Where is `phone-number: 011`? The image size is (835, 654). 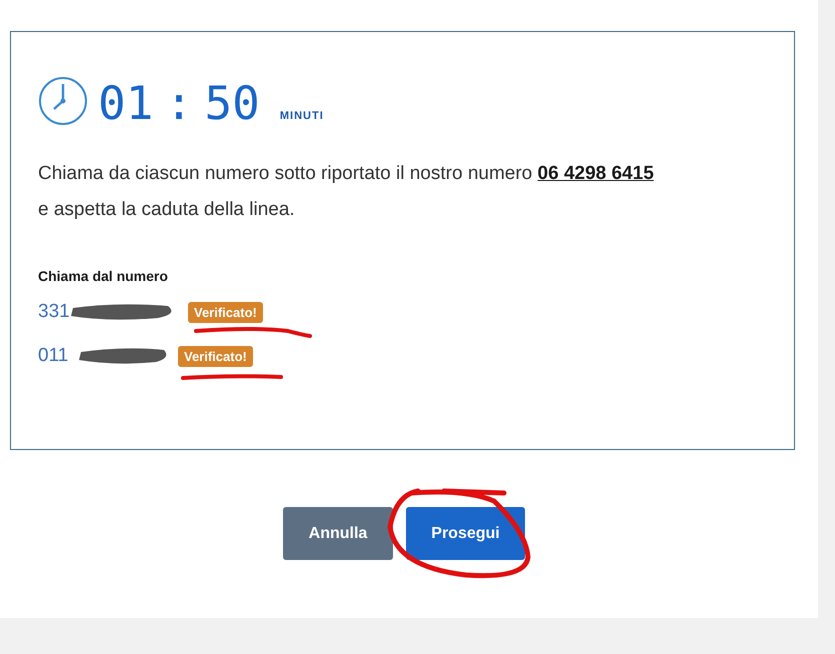 phone-number: 011 is located at coordinates (108, 356).